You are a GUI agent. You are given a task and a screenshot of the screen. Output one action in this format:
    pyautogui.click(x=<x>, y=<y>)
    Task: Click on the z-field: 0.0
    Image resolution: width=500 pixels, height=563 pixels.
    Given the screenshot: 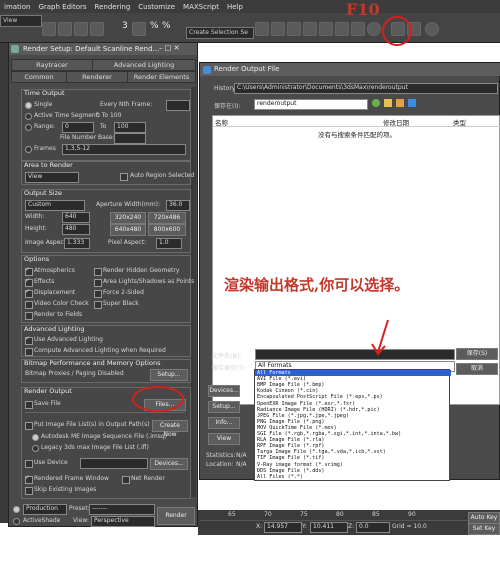 What is the action you would take?
    pyautogui.click(x=373, y=527)
    